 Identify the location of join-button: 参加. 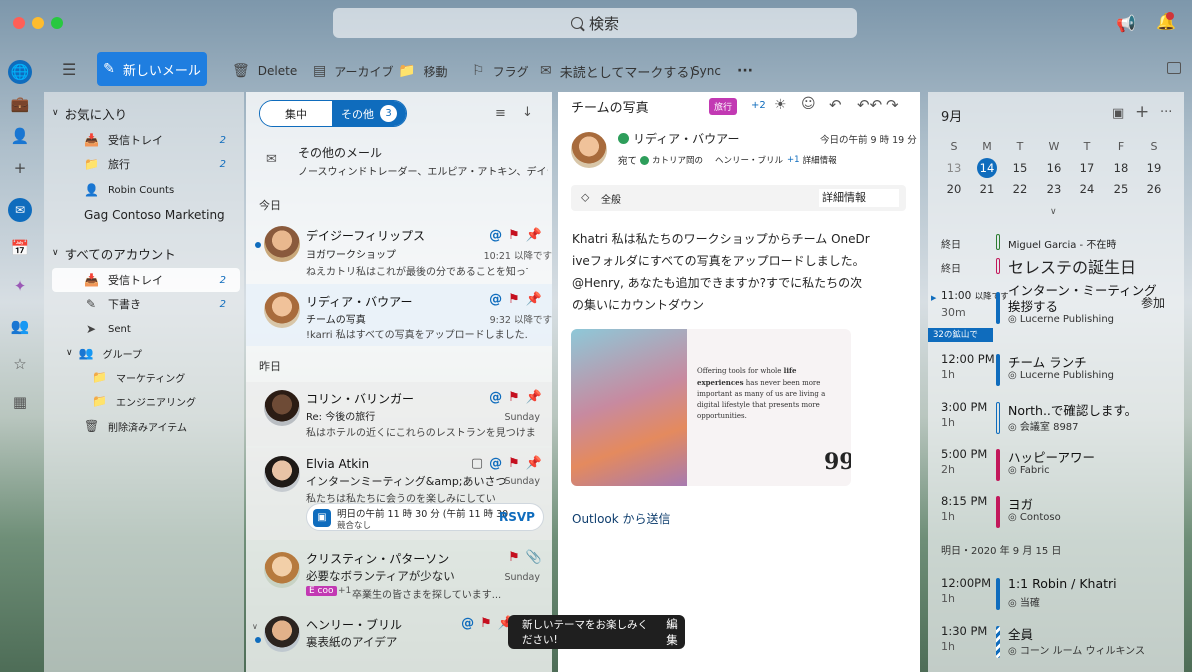
(1153, 302).